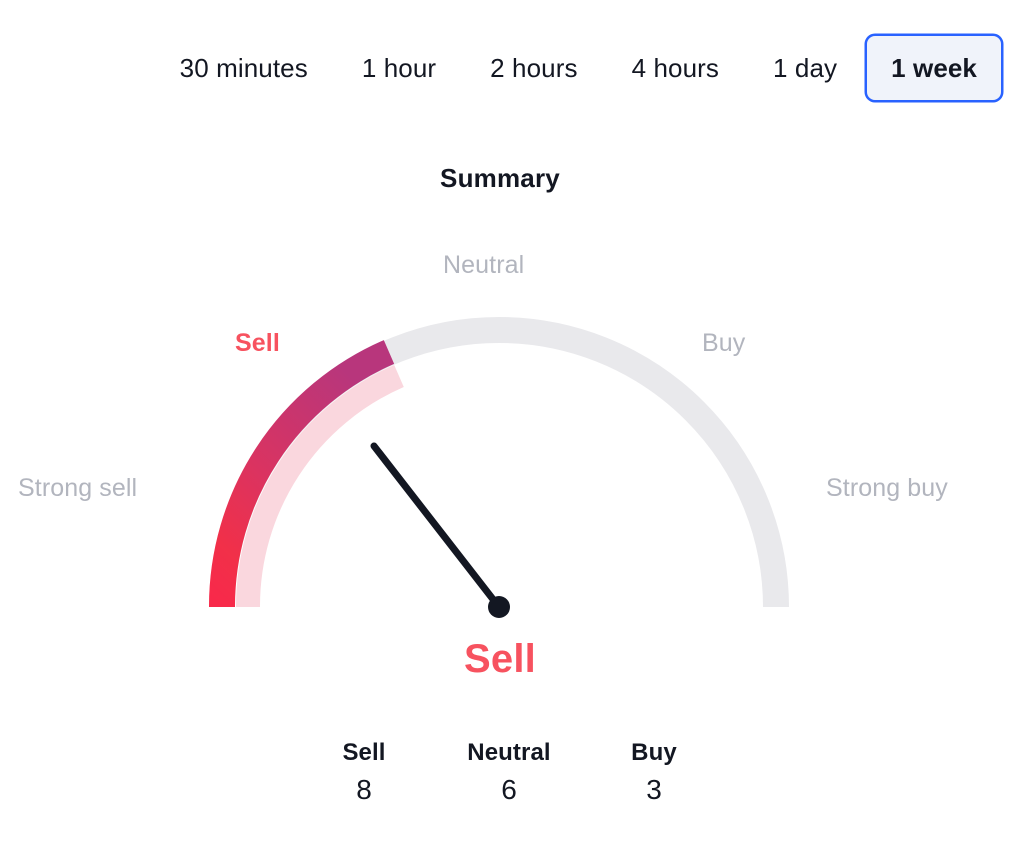  I want to click on gauge-label-buy: Buy, so click(724, 343).